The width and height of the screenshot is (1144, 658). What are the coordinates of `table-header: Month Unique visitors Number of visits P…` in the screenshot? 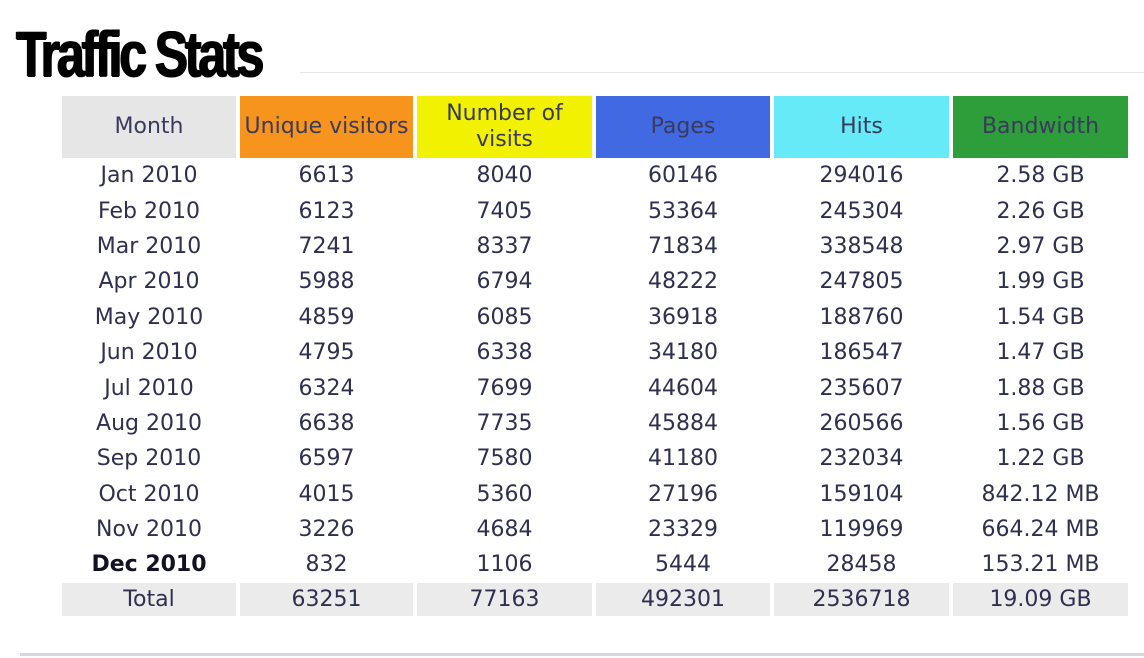 It's located at (595, 127).